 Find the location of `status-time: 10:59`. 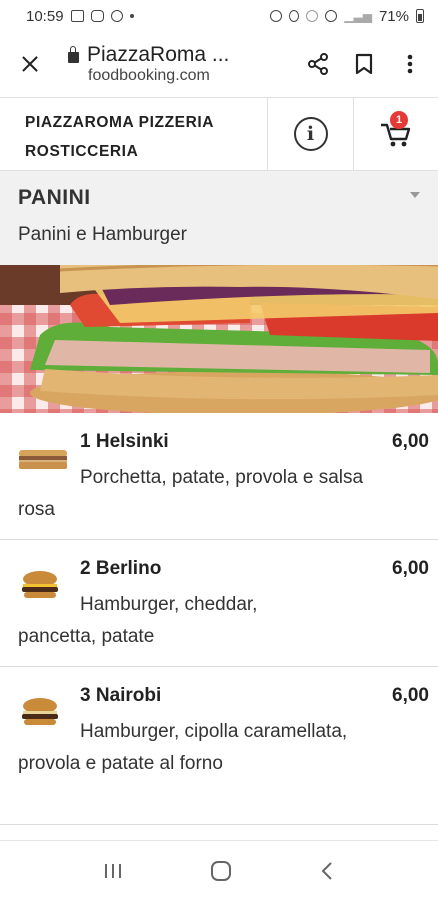

status-time: 10:59 is located at coordinates (45, 16).